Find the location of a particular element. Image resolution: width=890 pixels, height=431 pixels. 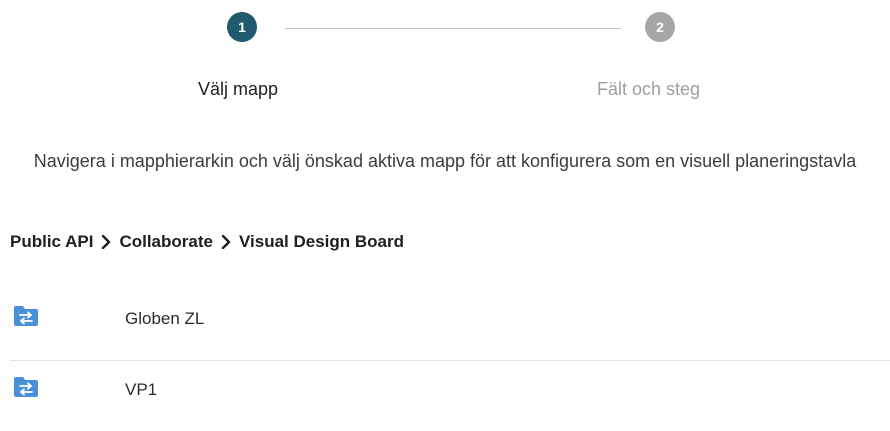

step-2-label: Fält och steg is located at coordinates (648, 89).